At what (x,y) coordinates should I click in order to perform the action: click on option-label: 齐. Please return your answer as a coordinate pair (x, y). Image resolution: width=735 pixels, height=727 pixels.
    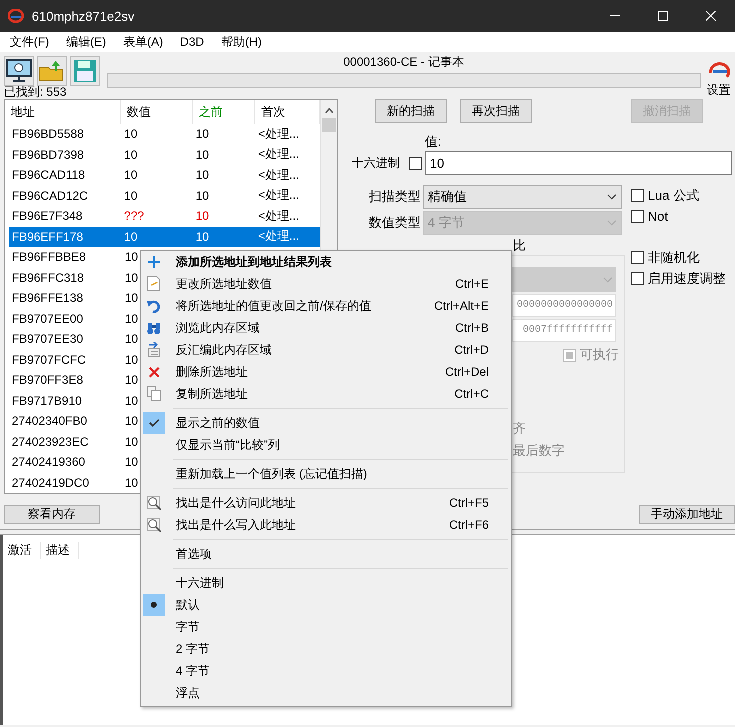
    Looking at the image, I should click on (520, 429).